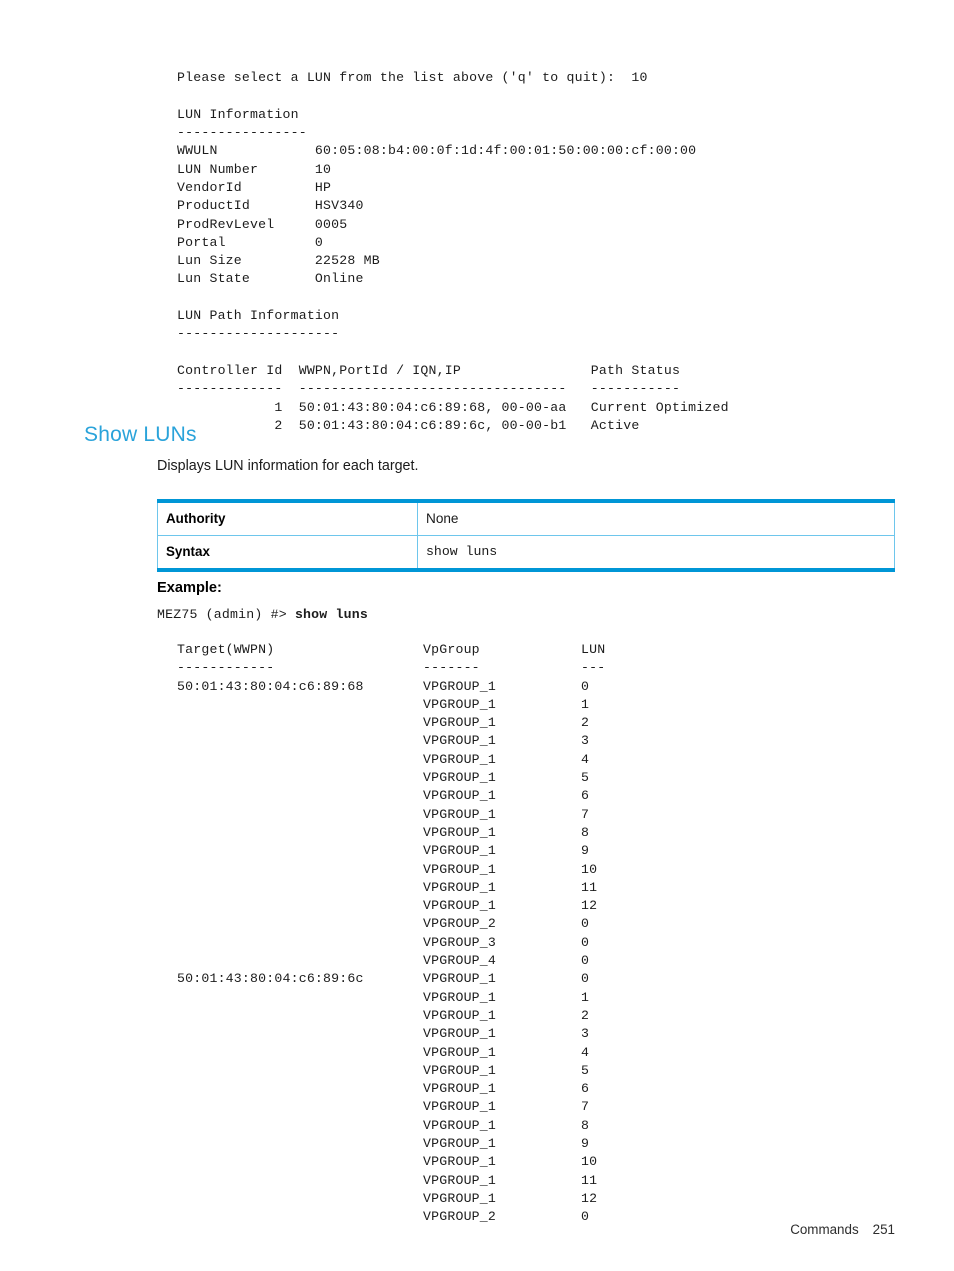 This screenshot has height=1271, width=954. What do you see at coordinates (656, 553) in the screenshot?
I see `spec-value-syntax: show luns` at bounding box center [656, 553].